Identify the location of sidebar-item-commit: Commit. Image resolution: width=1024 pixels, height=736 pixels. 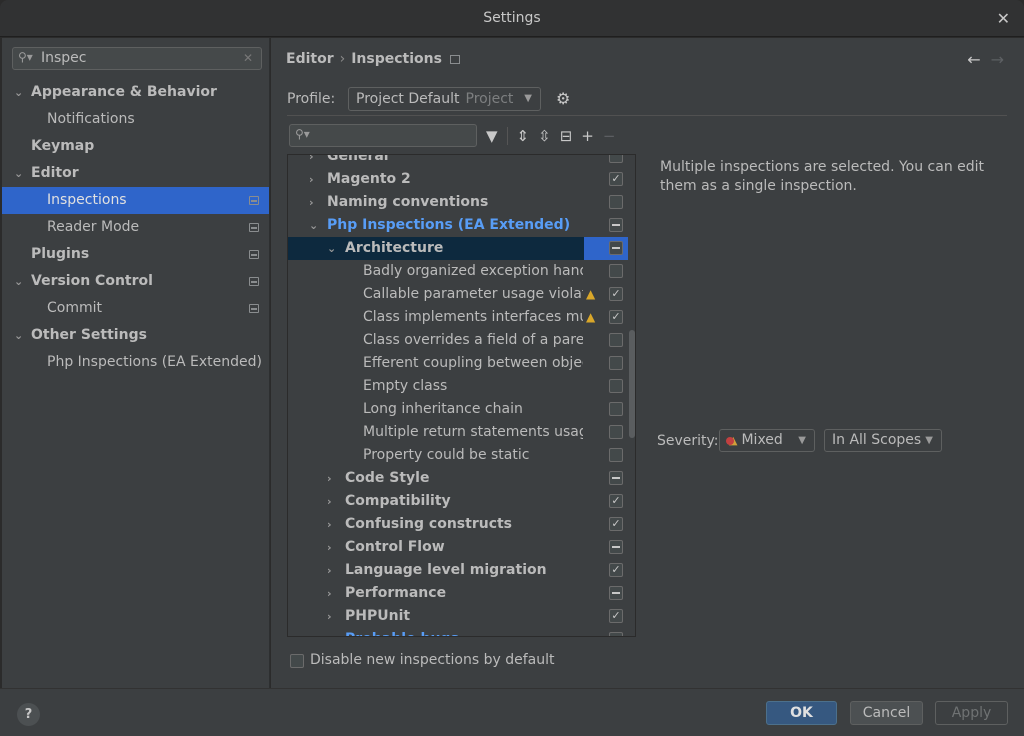
(135, 308).